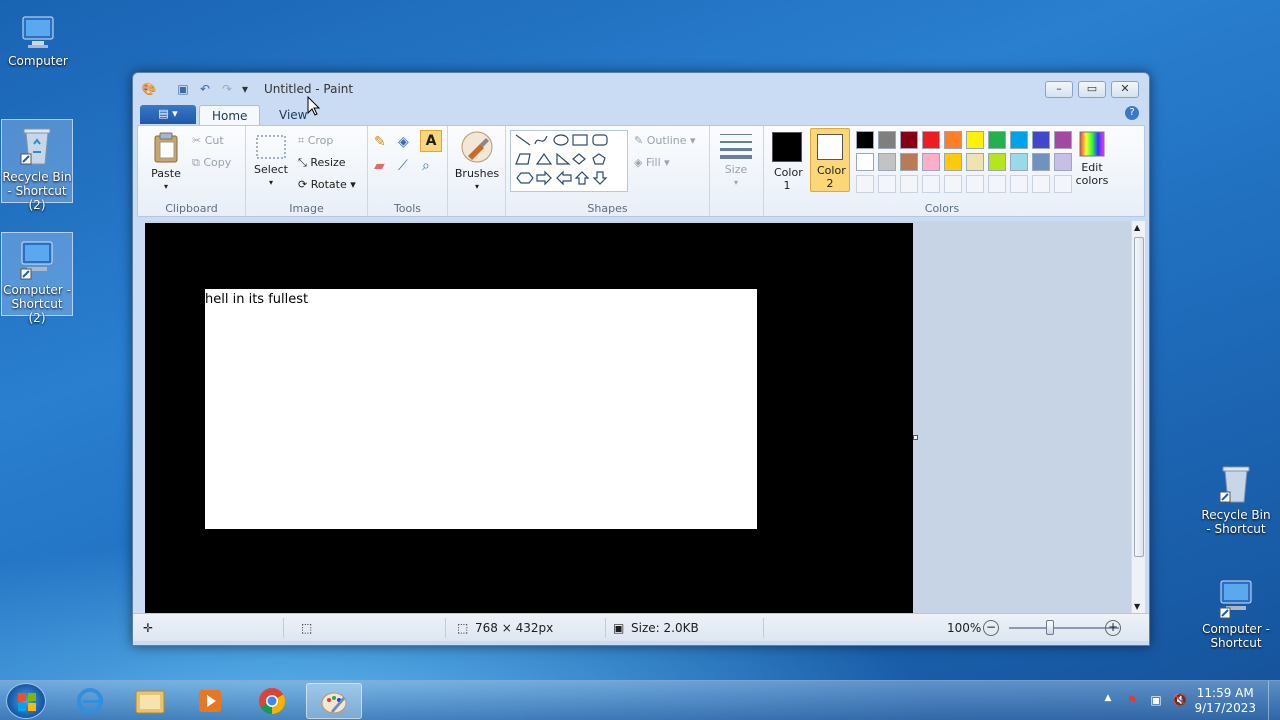  What do you see at coordinates (1108, 701) in the screenshot?
I see `show-hidden-icons-icon: ▲` at bounding box center [1108, 701].